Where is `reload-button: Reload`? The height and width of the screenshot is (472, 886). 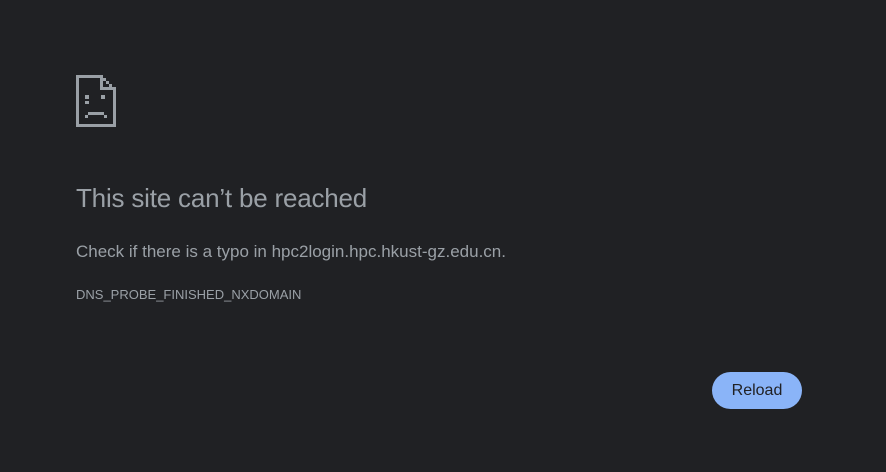
reload-button: Reload is located at coordinates (757, 390).